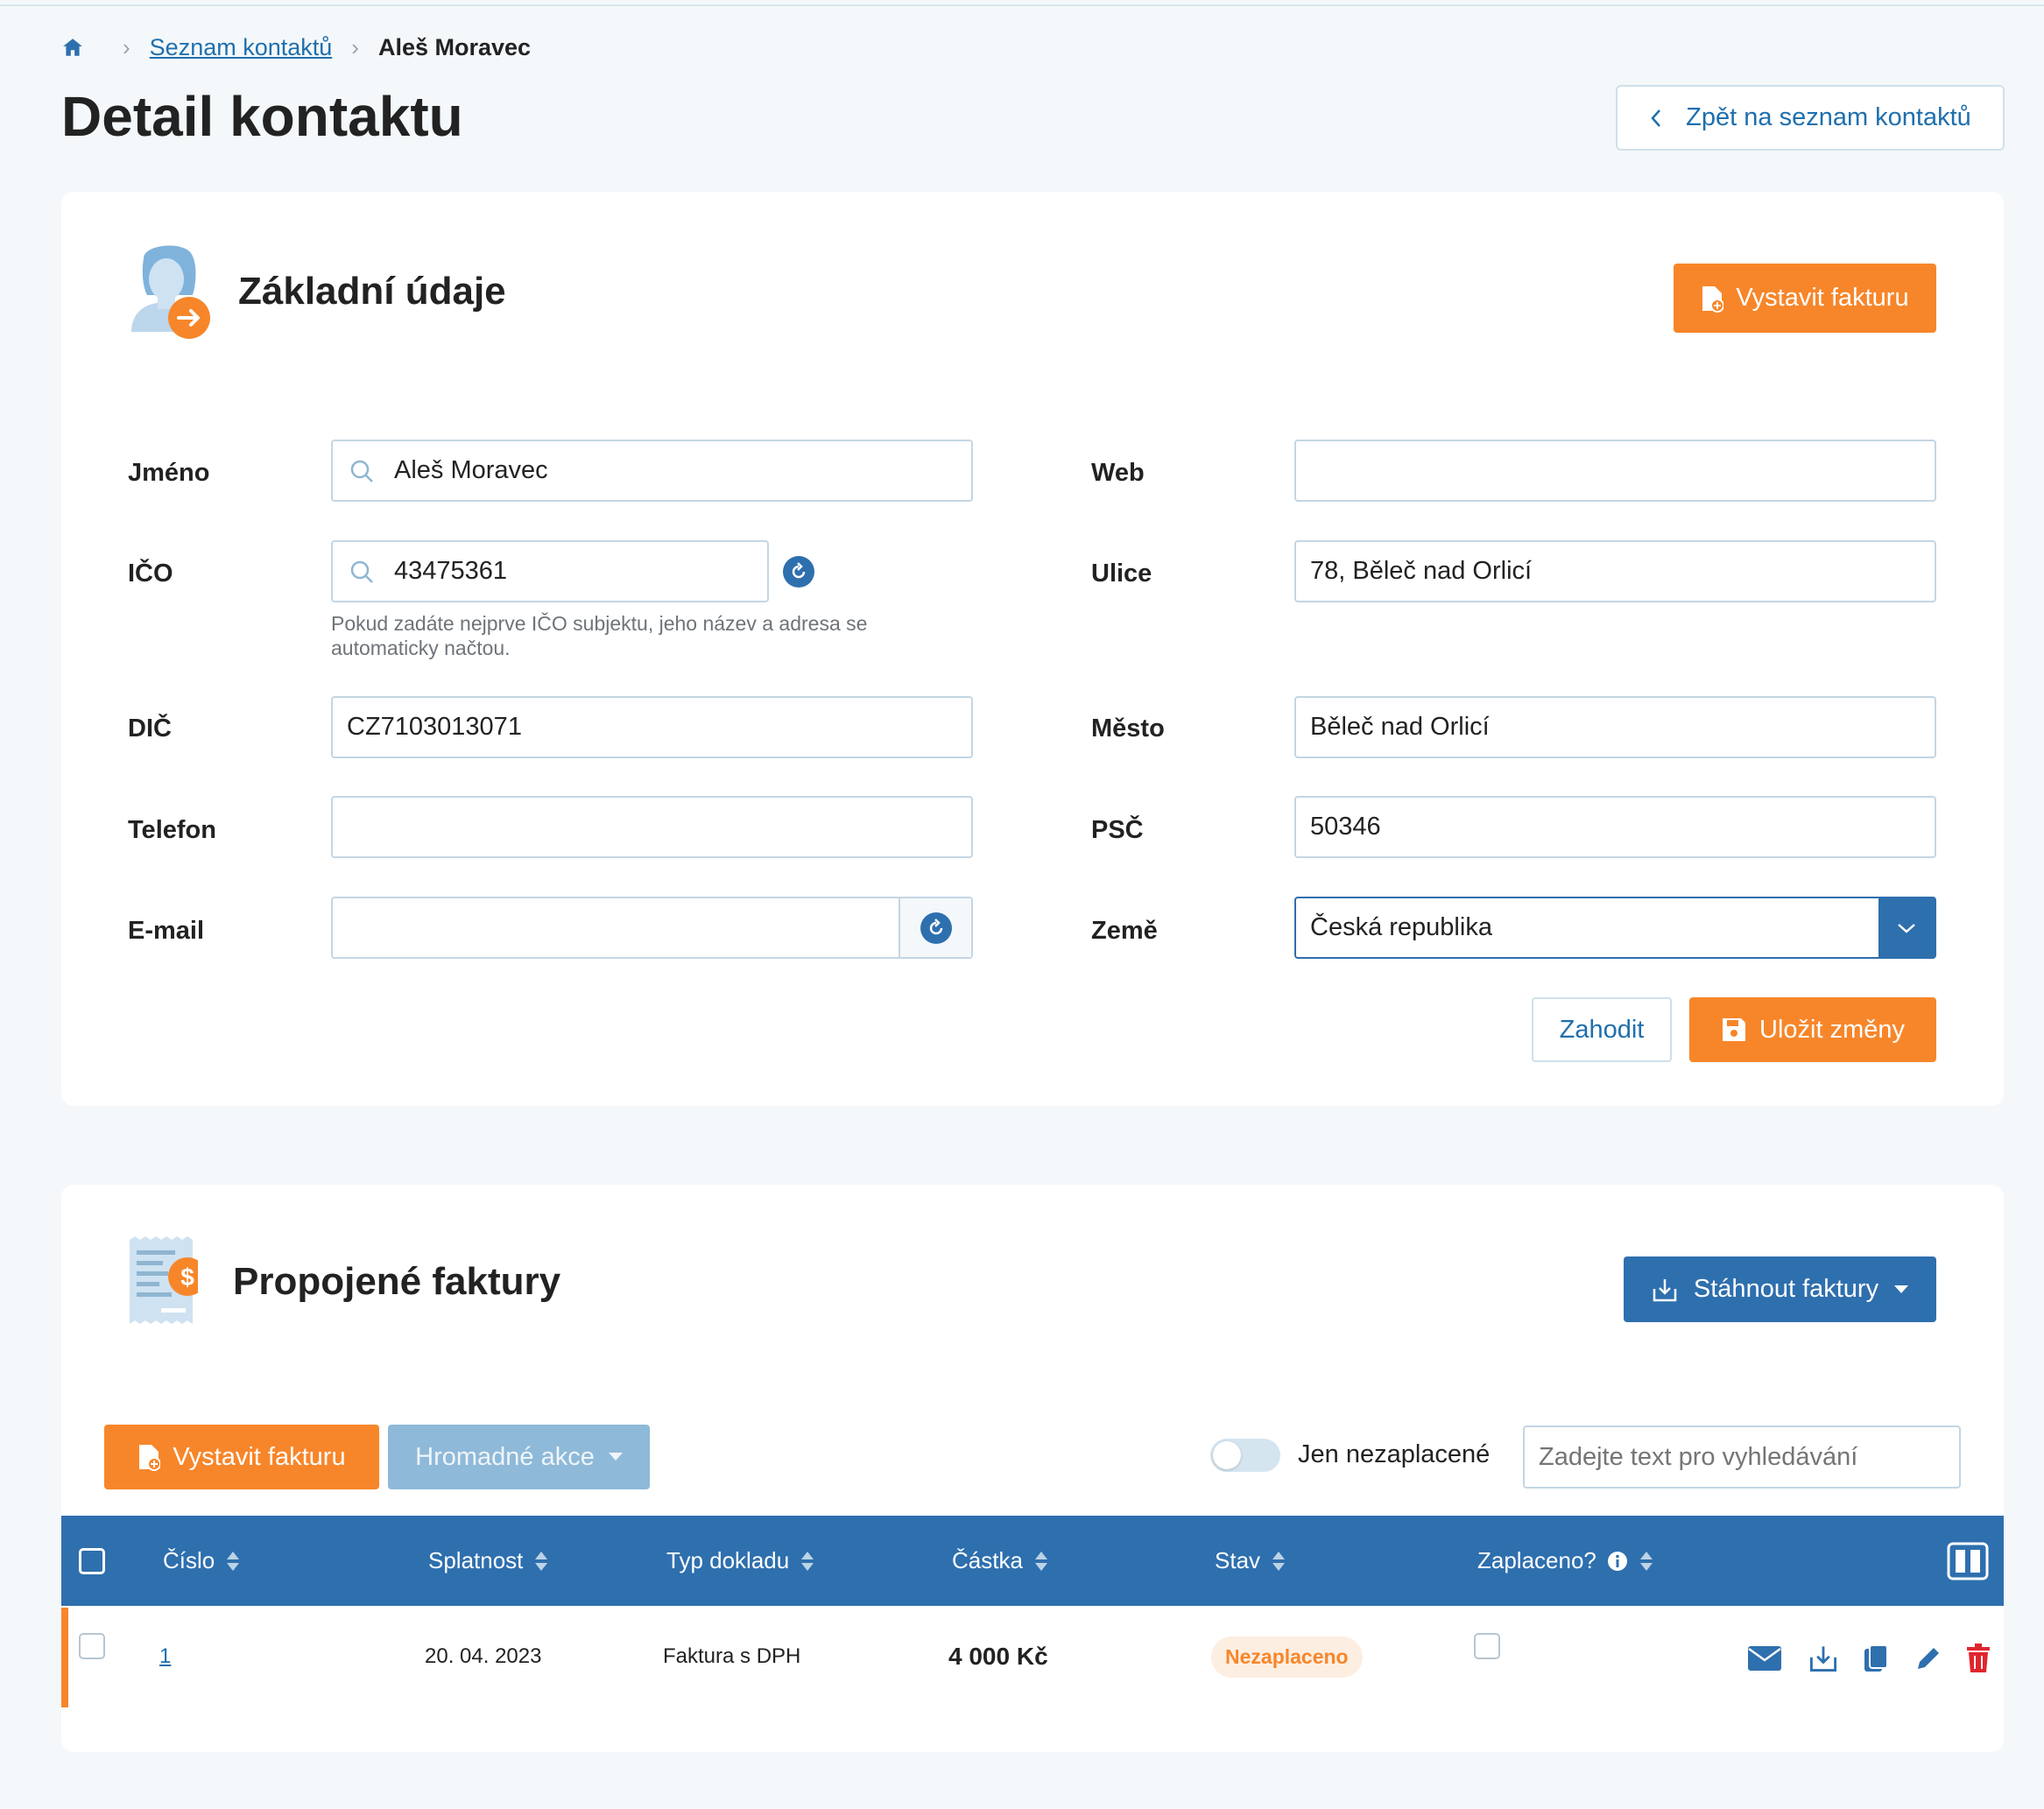 The width and height of the screenshot is (2044, 1809). What do you see at coordinates (987, 1560) in the screenshot?
I see `column-amount-label: Částka` at bounding box center [987, 1560].